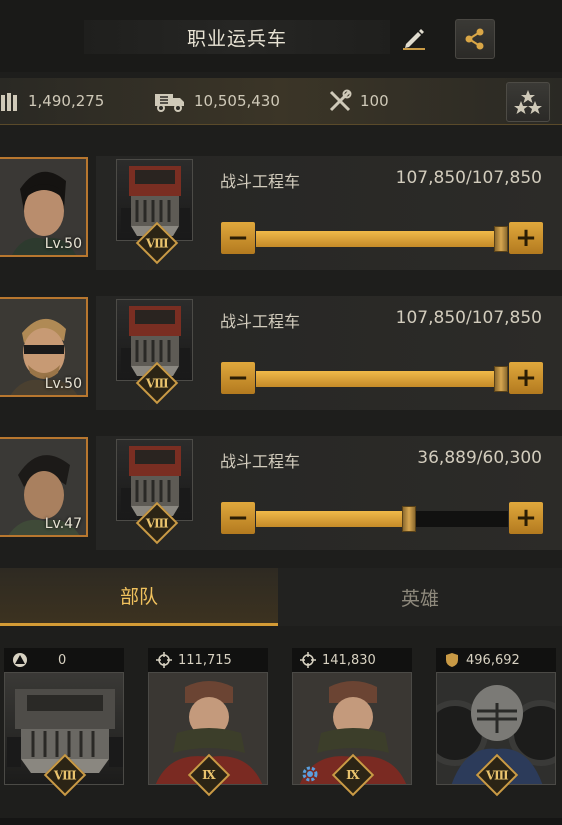  I want to click on repair-value: 100, so click(374, 101).